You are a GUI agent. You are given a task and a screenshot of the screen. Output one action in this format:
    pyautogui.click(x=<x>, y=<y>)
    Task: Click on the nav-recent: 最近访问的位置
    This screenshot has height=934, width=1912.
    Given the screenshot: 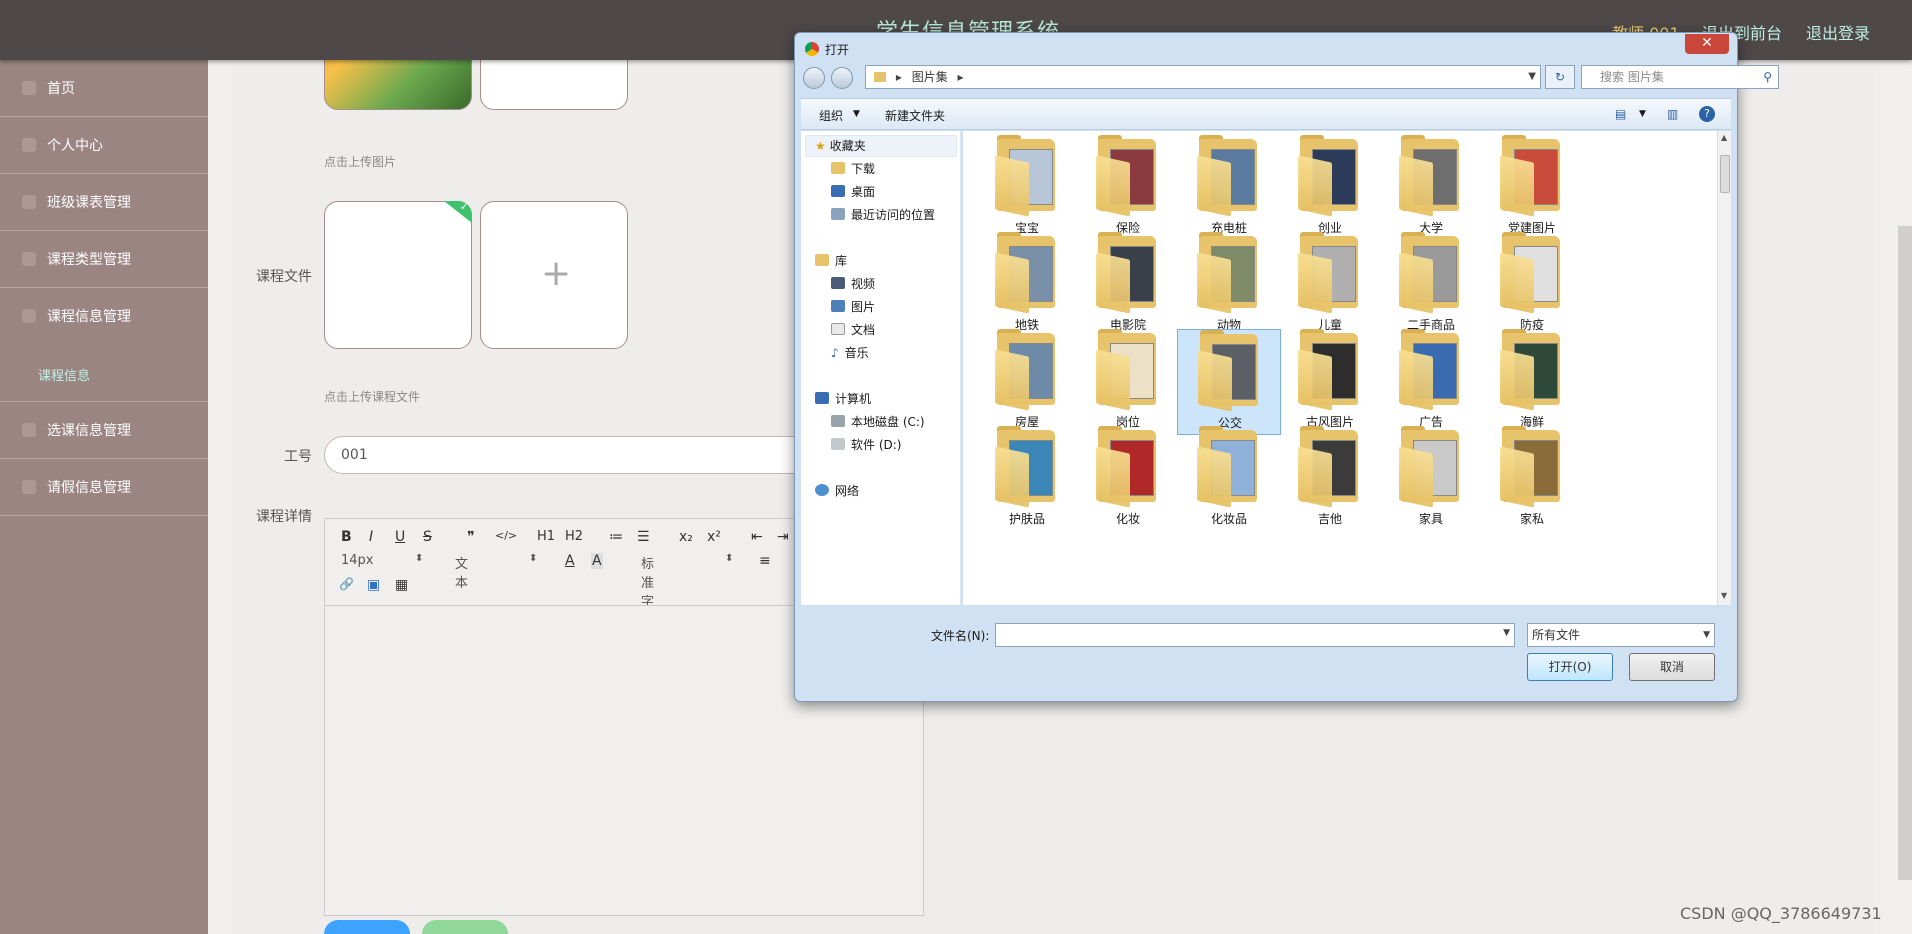 What is the action you would take?
    pyautogui.click(x=883, y=215)
    